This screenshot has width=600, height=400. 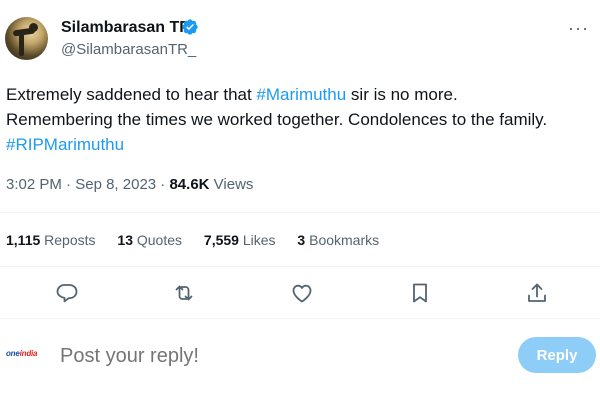 What do you see at coordinates (159, 240) in the screenshot?
I see `quotes-label: Quotes` at bounding box center [159, 240].